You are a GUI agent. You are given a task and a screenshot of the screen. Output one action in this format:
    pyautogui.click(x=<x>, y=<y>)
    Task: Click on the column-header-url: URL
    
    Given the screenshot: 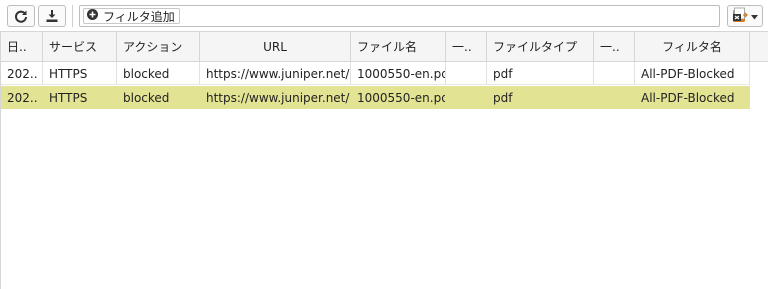 What is the action you would take?
    pyautogui.click(x=275, y=46)
    